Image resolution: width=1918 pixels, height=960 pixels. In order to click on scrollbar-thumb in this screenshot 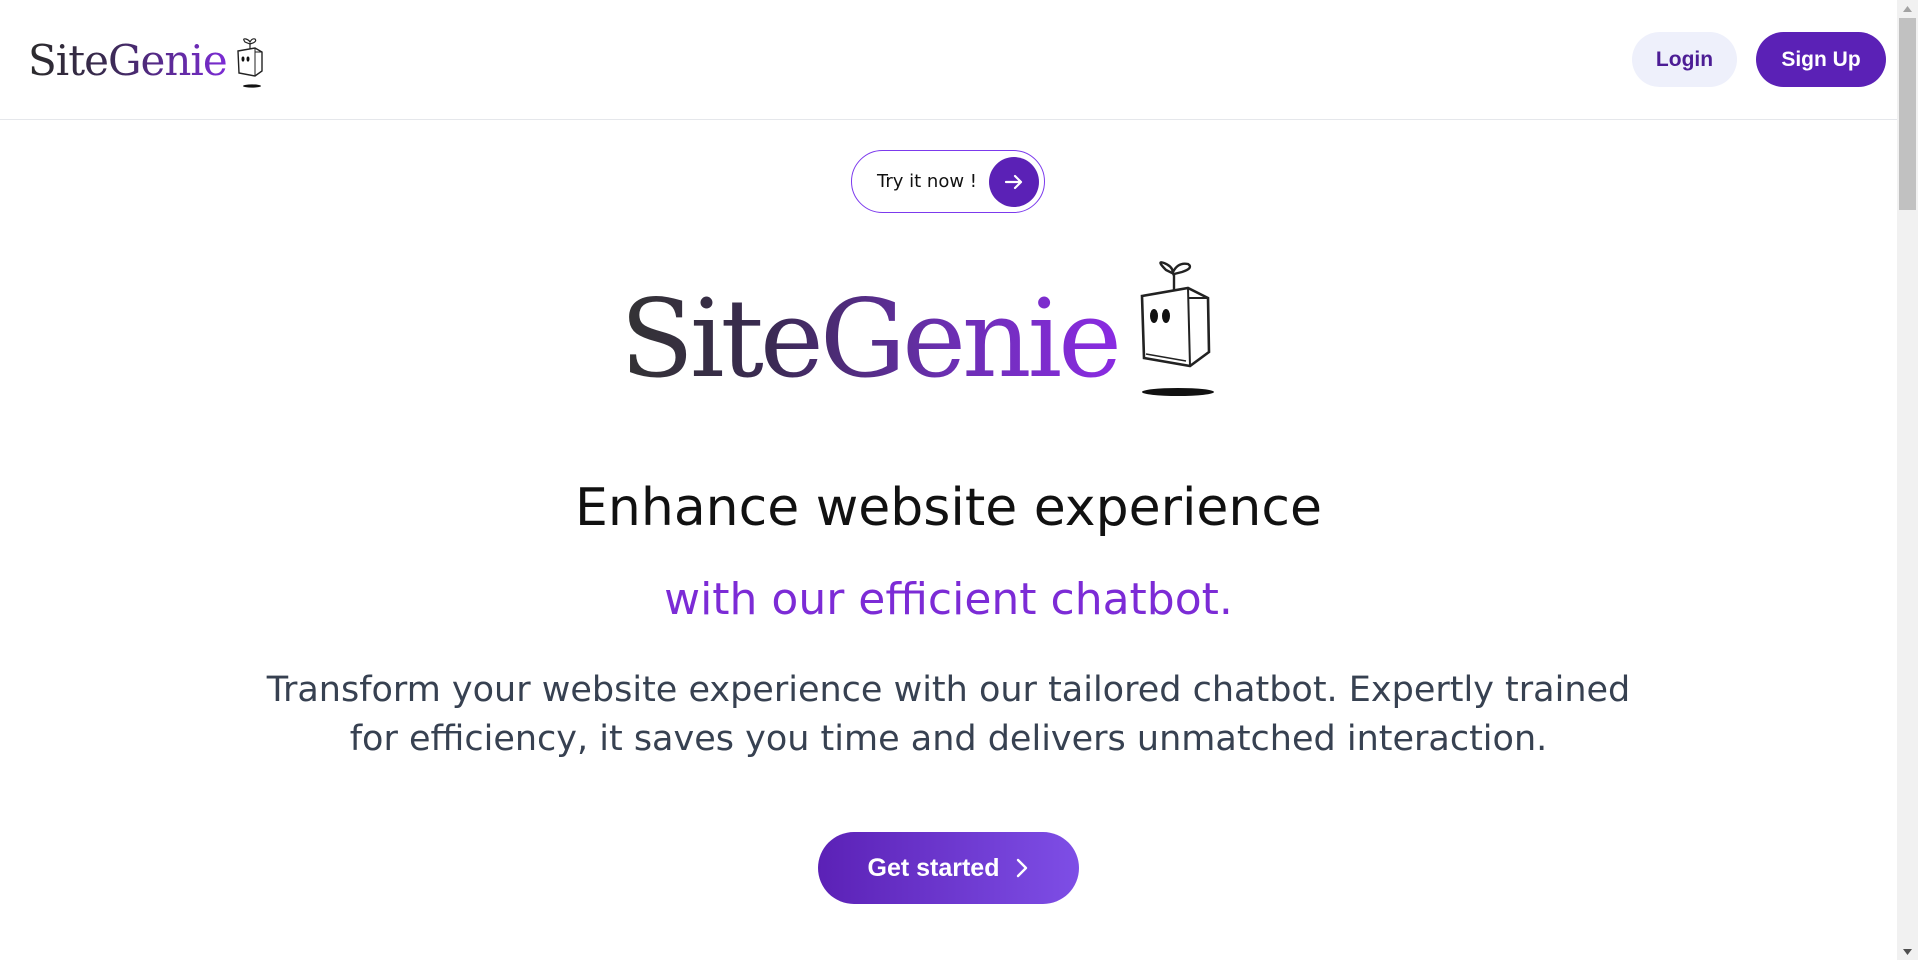, I will do `click(1907, 114)`.